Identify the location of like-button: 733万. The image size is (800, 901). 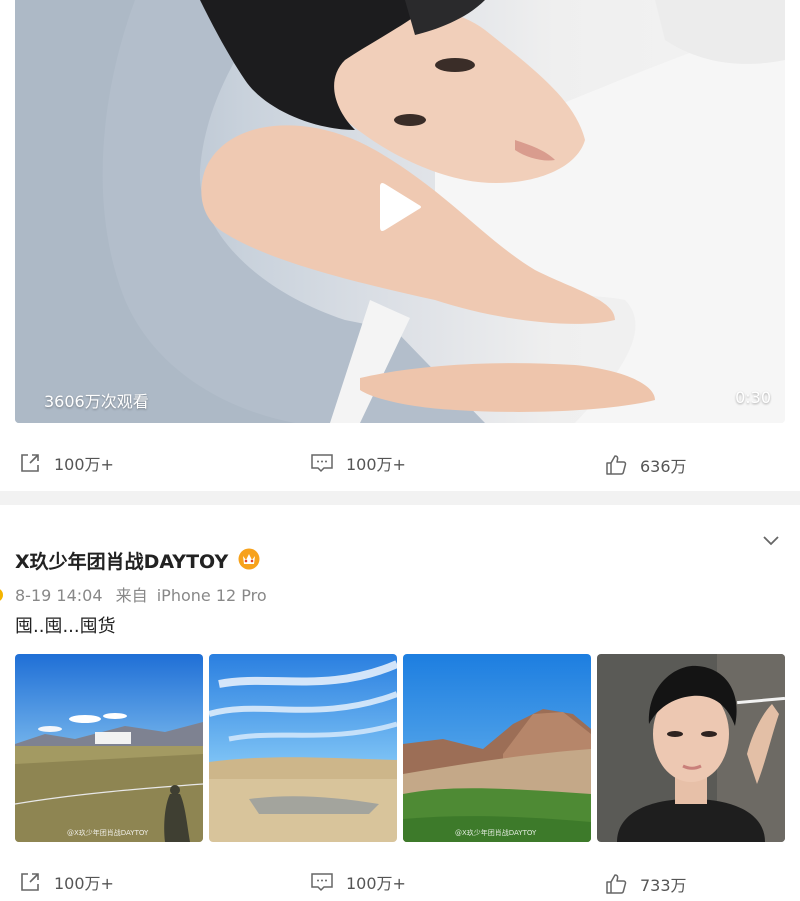
(645, 884).